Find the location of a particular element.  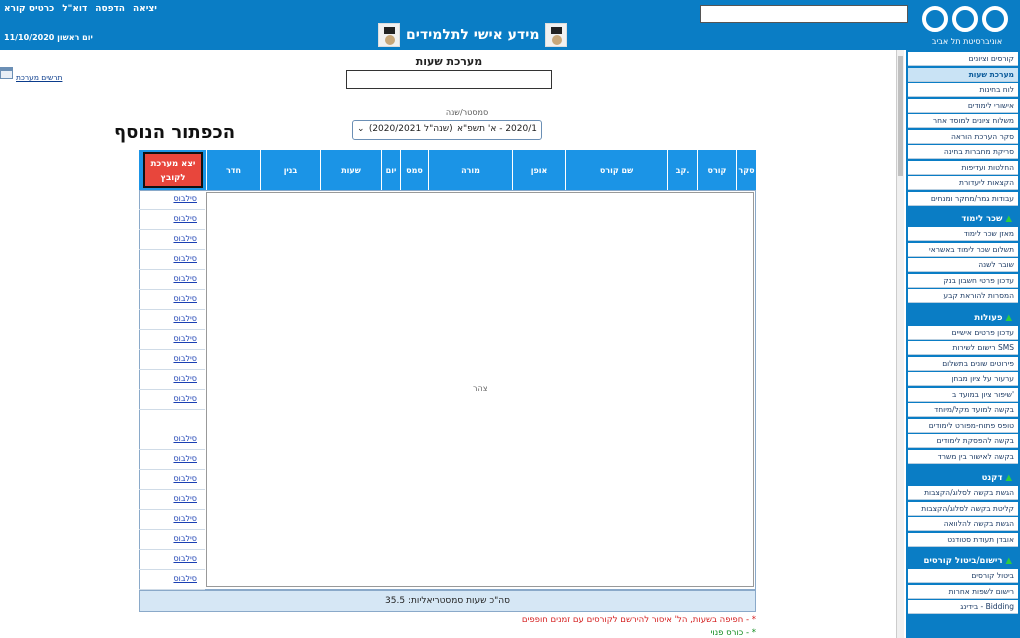

column-header: סקר is located at coordinates (746, 170).